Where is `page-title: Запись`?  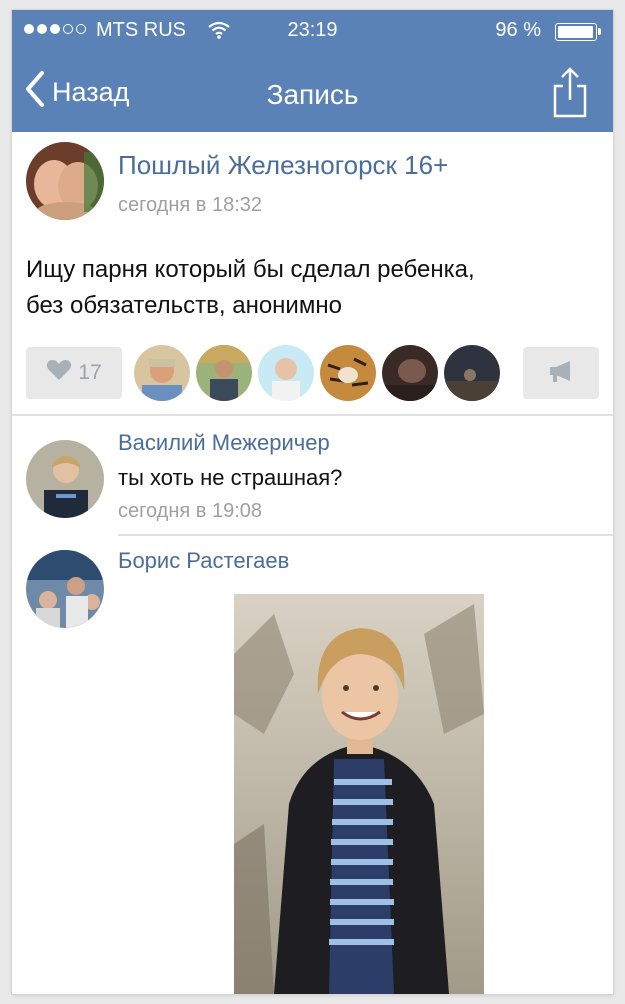
page-title: Запись is located at coordinates (312, 94).